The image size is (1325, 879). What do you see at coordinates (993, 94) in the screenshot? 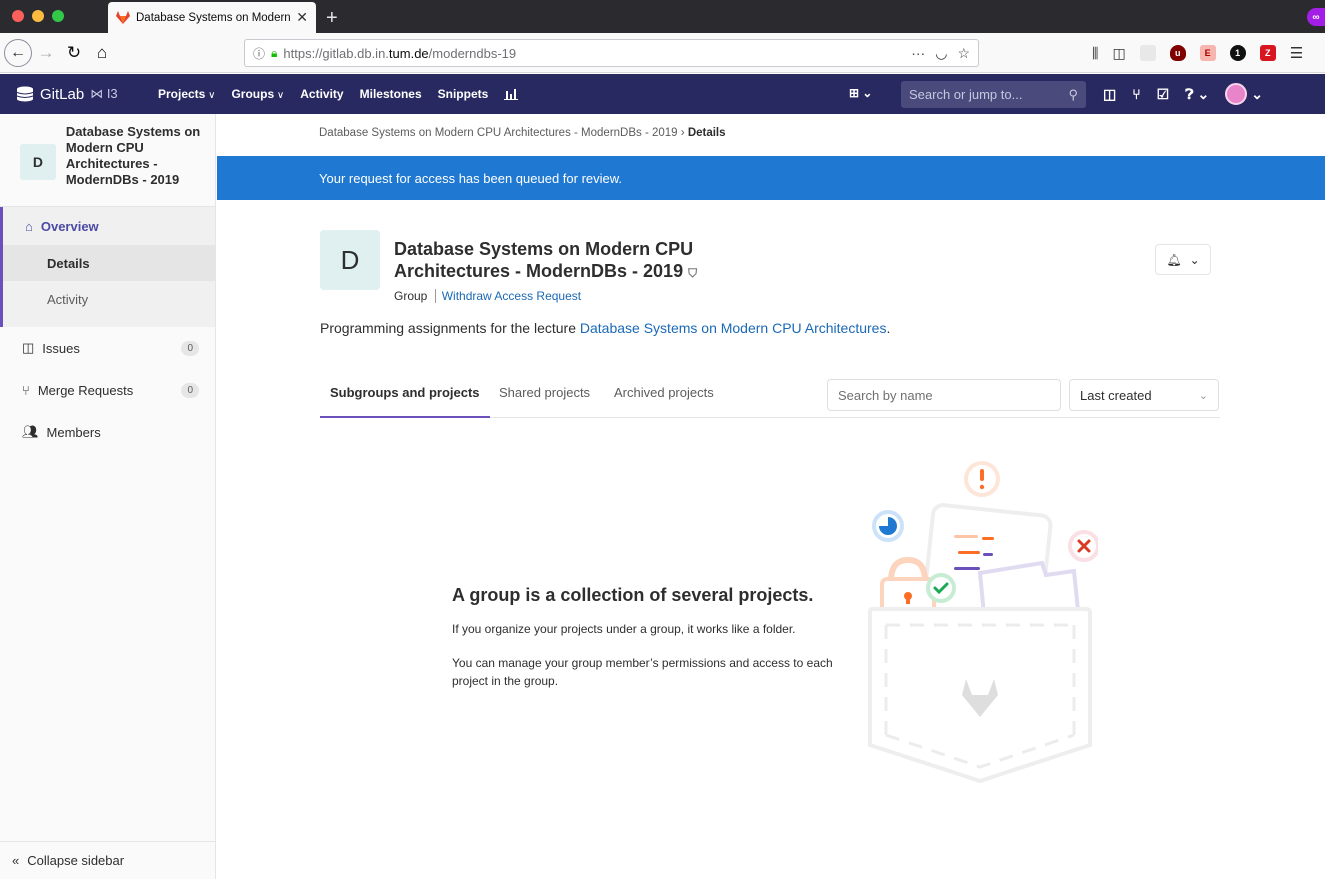
I see `search-input: Search or jump to... ⚲` at bounding box center [993, 94].